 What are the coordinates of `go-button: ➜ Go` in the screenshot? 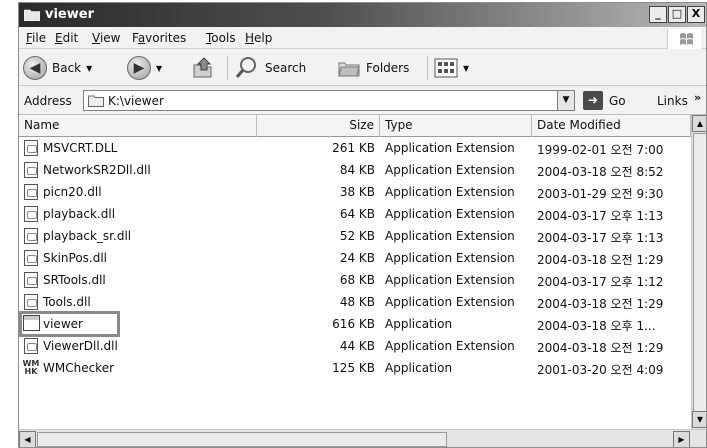 It's located at (604, 100).